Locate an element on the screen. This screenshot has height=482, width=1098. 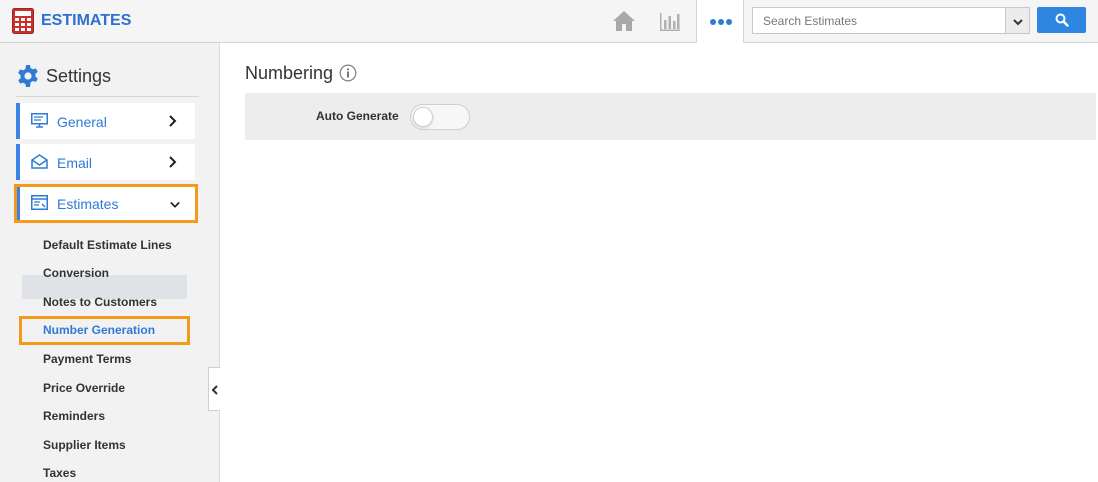
sub-item-number-generation: Number Generation is located at coordinates (99, 330).